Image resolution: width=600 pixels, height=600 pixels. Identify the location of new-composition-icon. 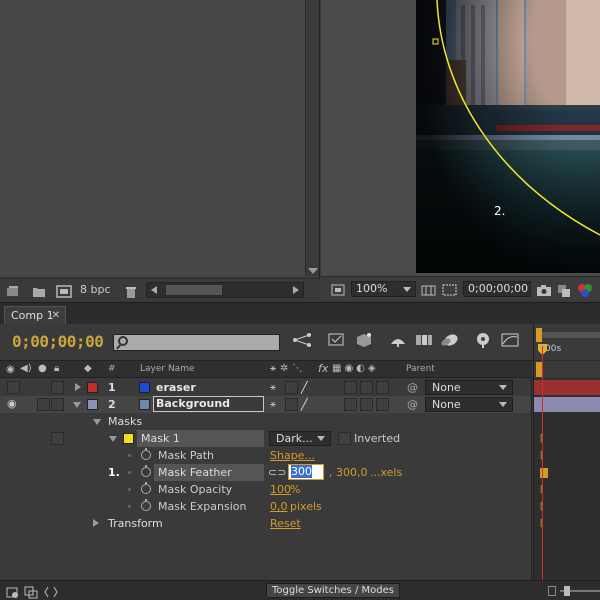
(64, 290).